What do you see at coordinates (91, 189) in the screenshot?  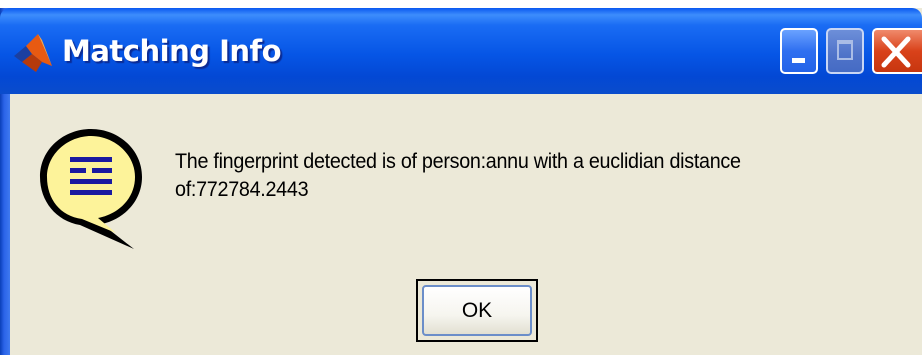 I see `help-speech-bubble-icon` at bounding box center [91, 189].